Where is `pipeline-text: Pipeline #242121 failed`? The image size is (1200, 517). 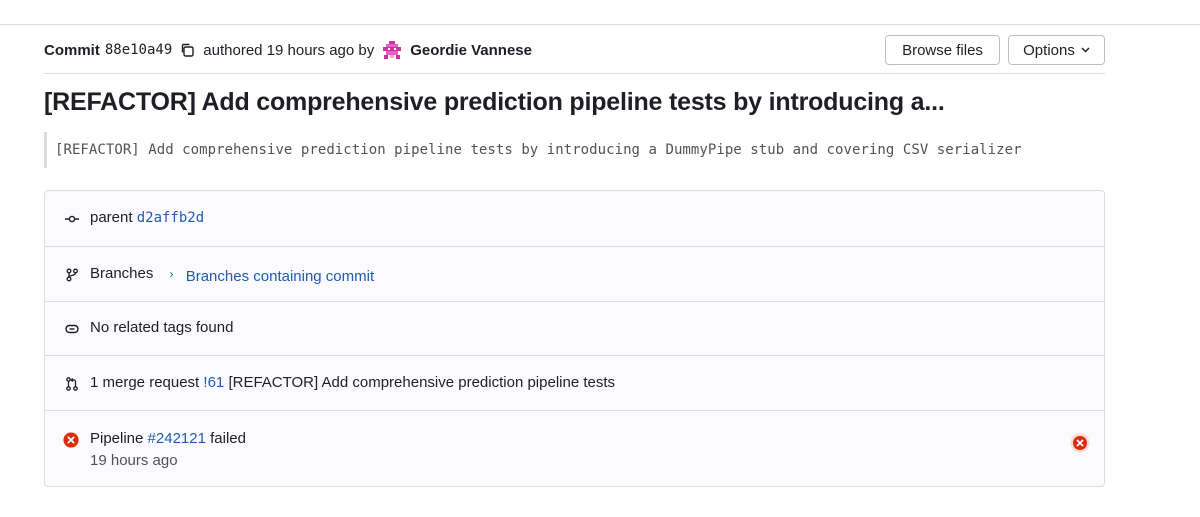 pipeline-text: Pipeline #242121 failed is located at coordinates (168, 438).